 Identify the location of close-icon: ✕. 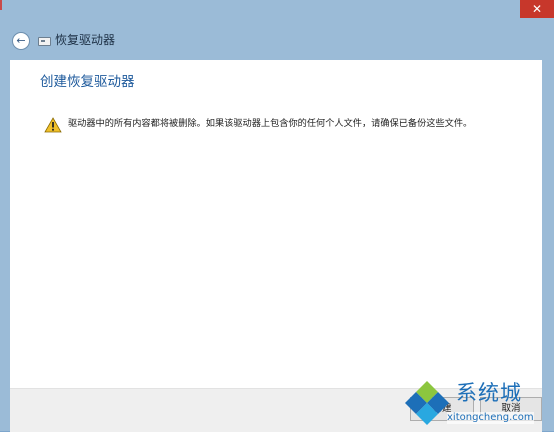
(537, 9).